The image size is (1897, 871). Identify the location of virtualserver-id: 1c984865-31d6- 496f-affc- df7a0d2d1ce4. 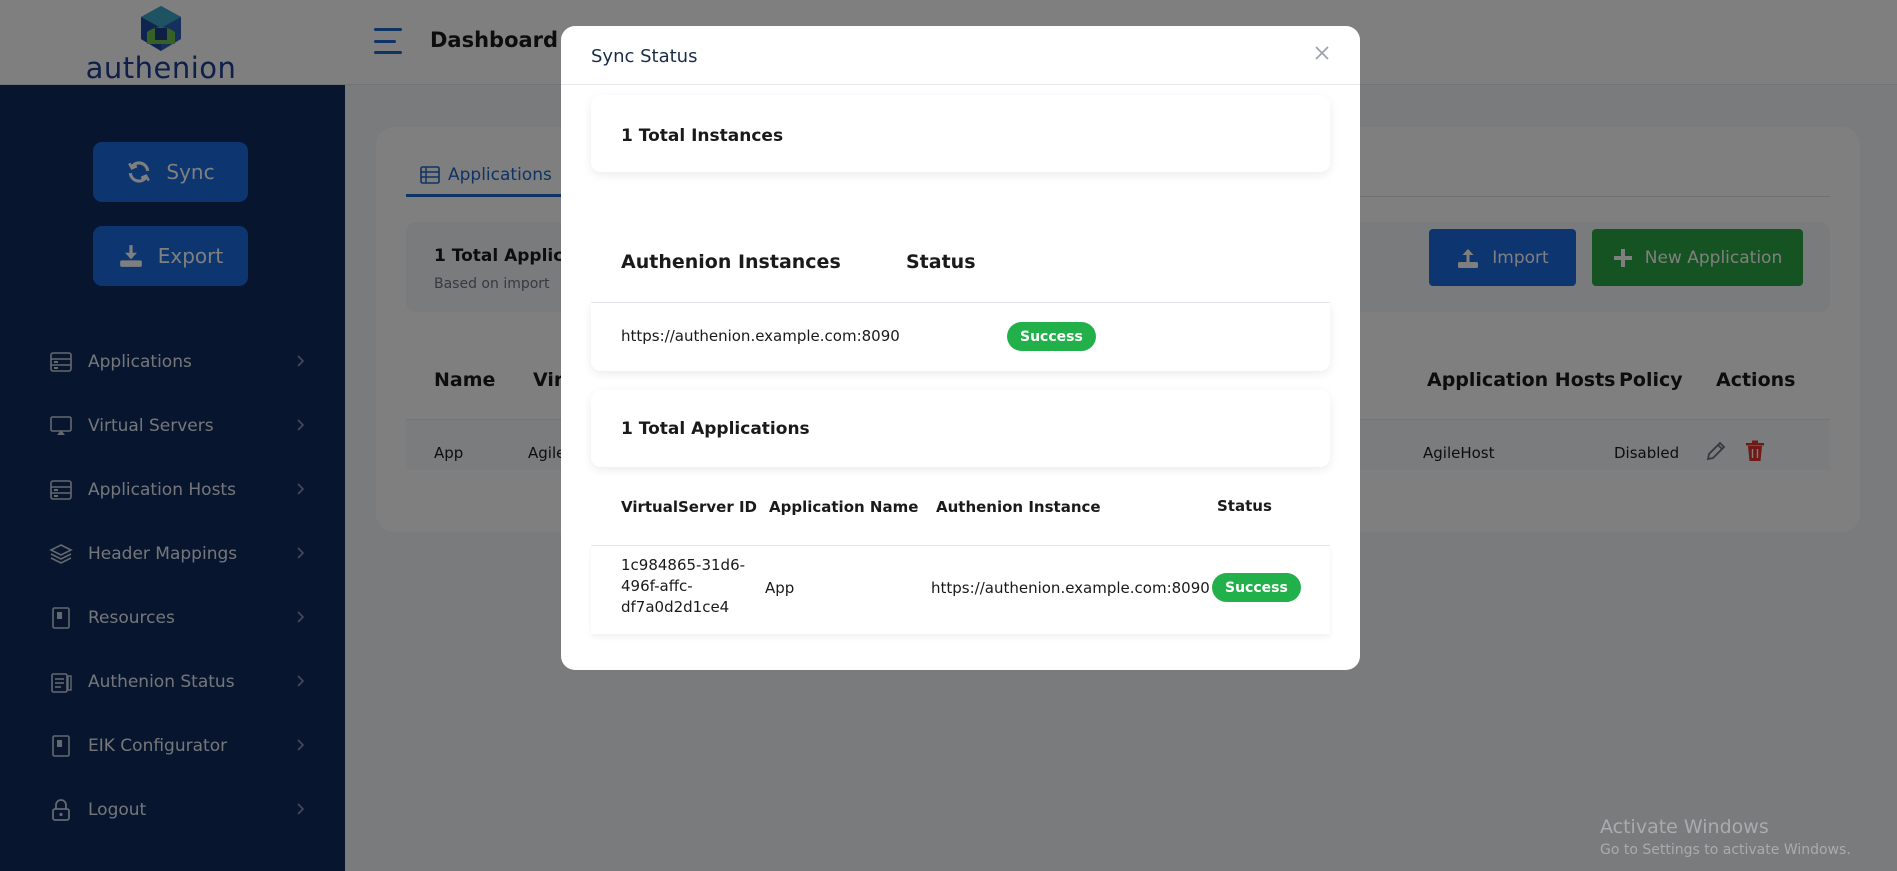
(683, 586).